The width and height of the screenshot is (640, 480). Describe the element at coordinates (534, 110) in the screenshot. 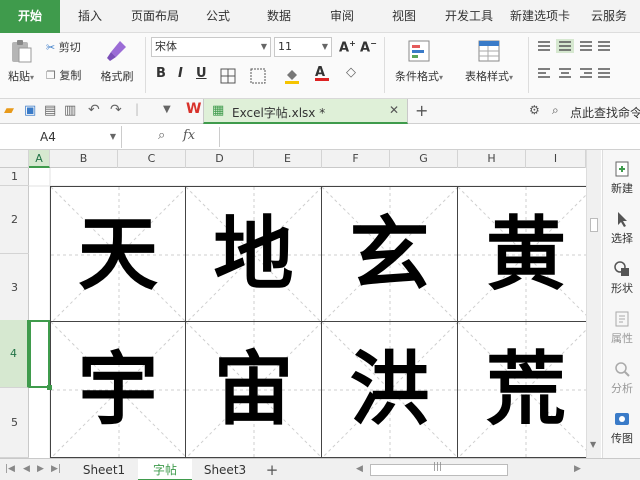

I see `settings-icon: ⚙` at that location.